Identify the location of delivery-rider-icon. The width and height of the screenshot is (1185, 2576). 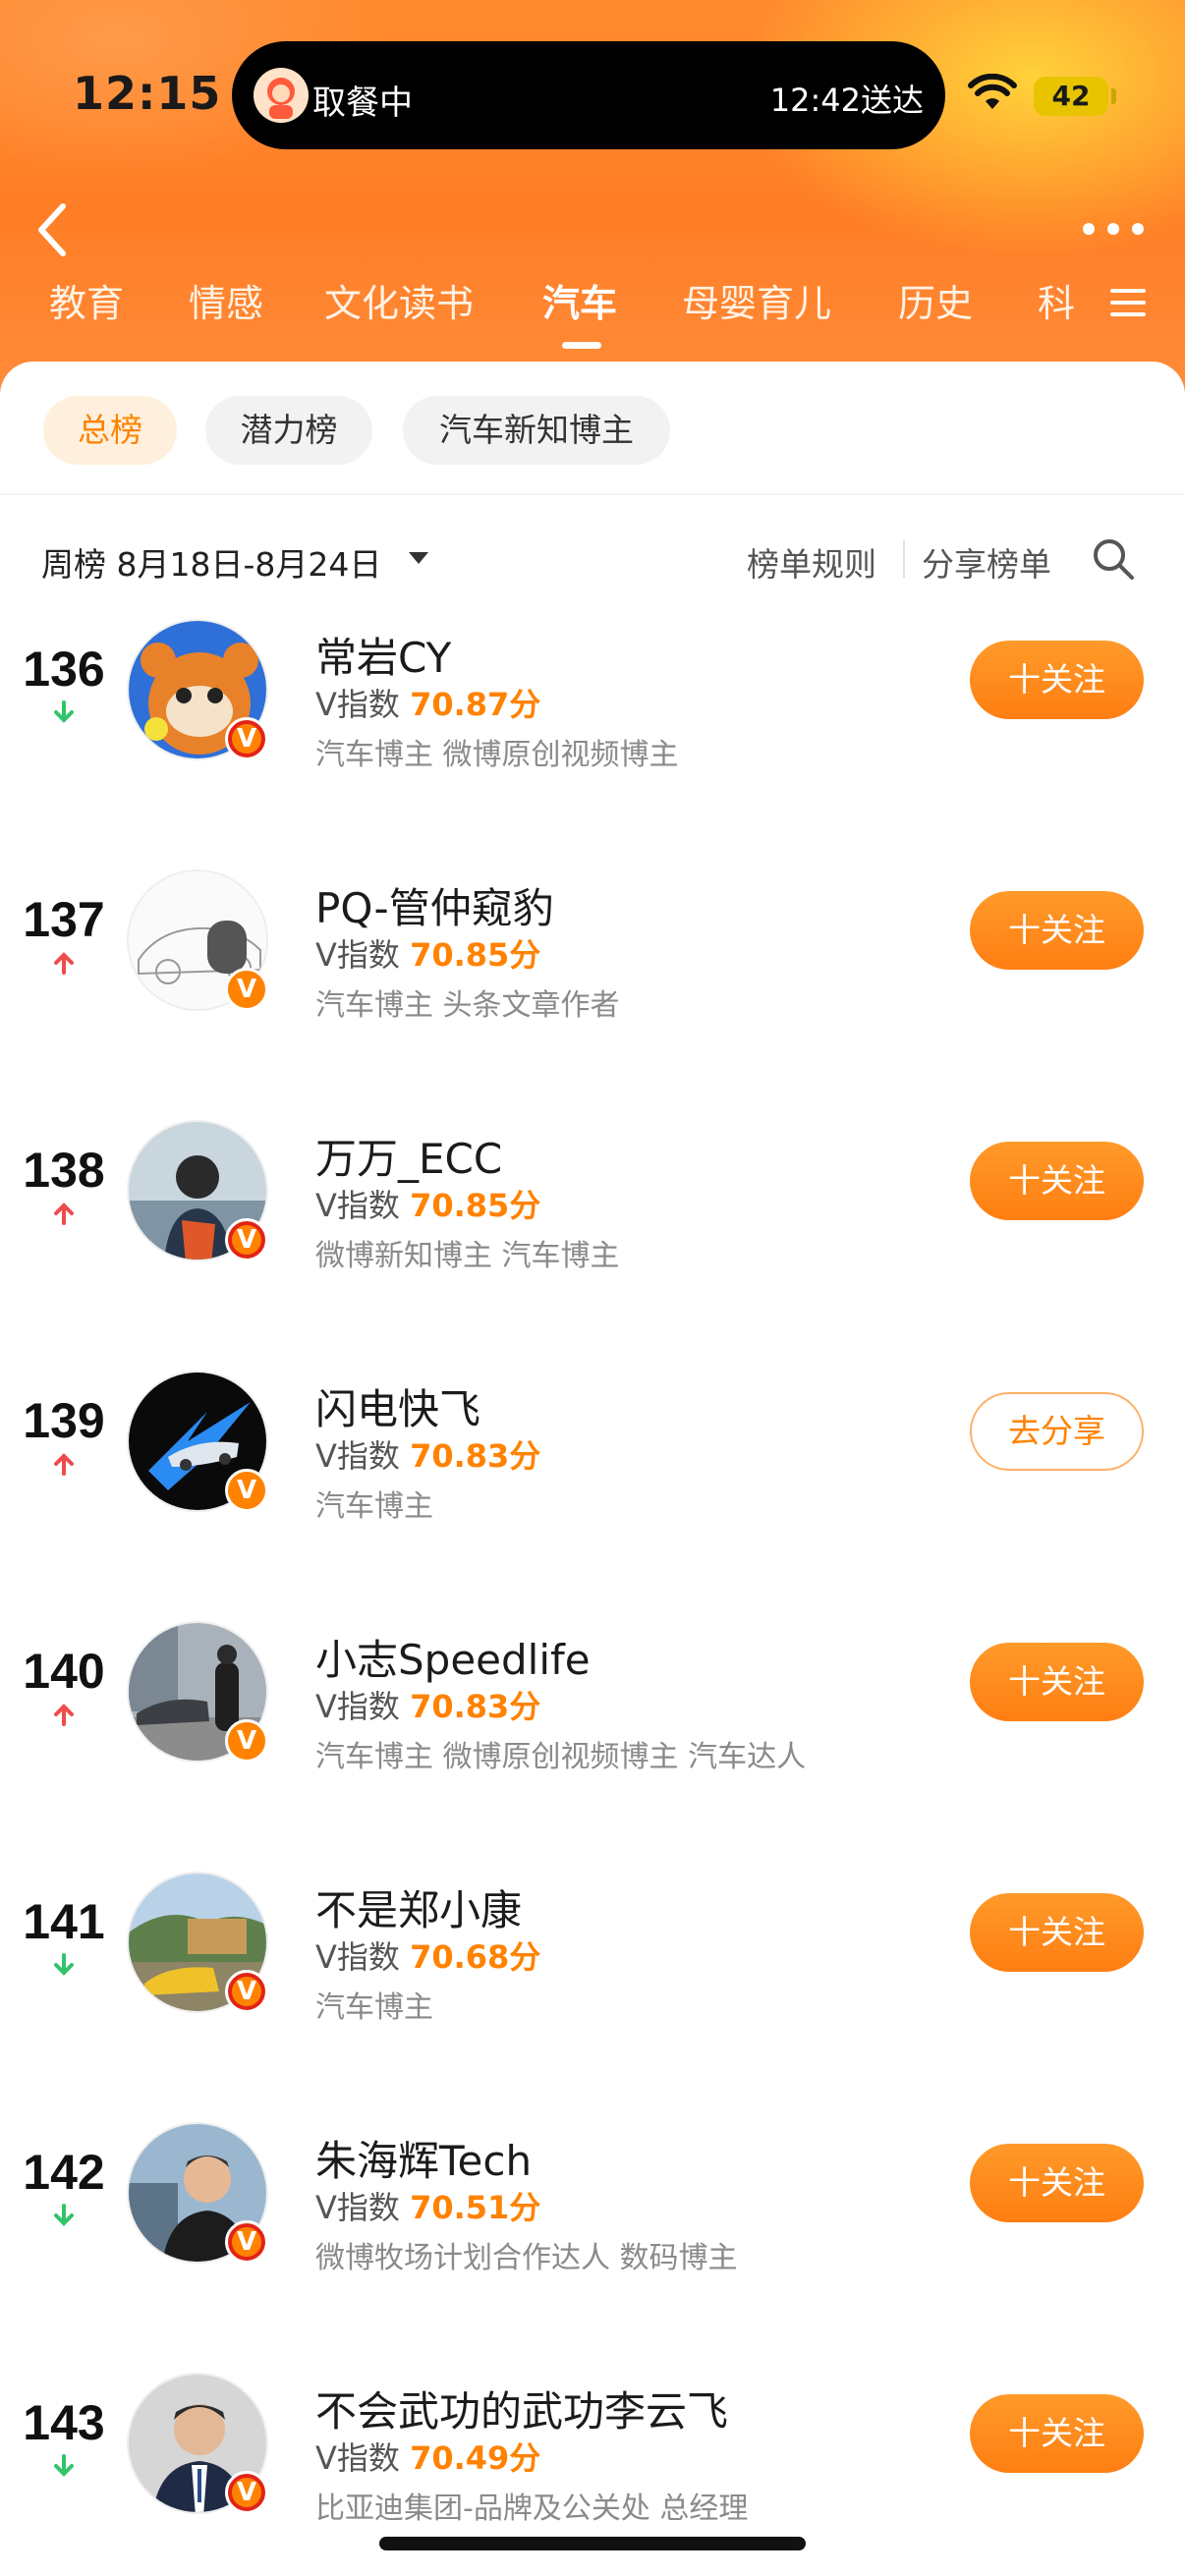
(282, 95).